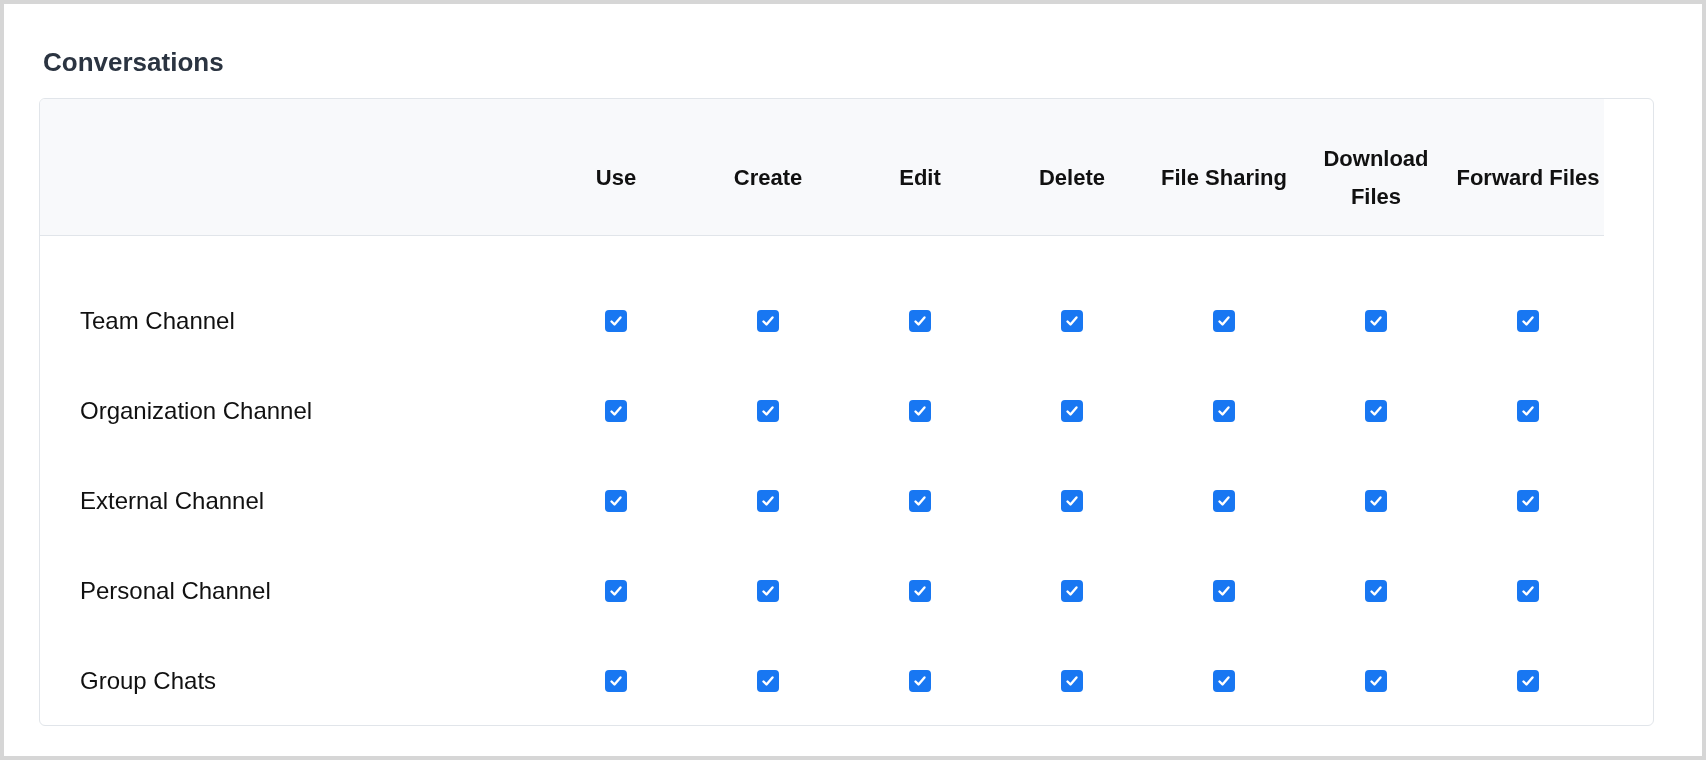 This screenshot has width=1706, height=760. I want to click on column-header: Edit, so click(920, 178).